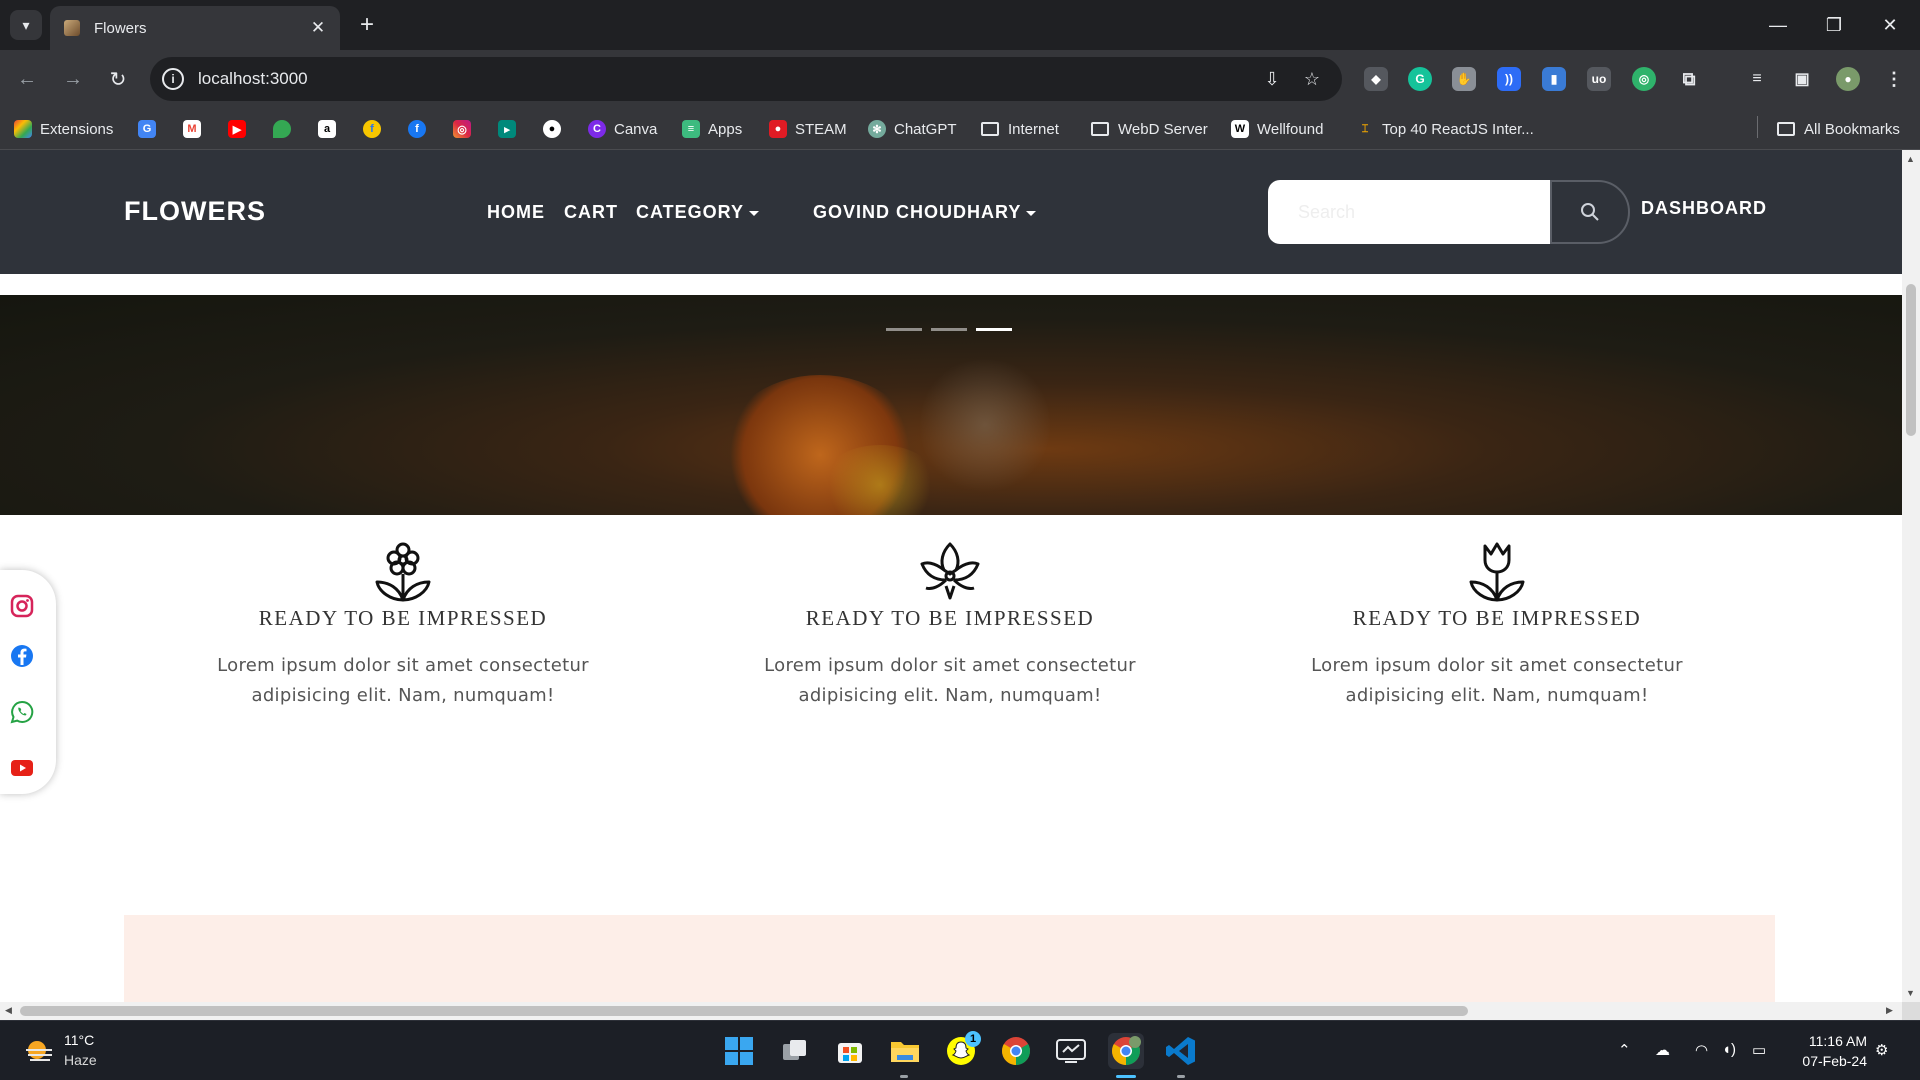 This screenshot has width=1920, height=1080. I want to click on maps-icon, so click(282, 129).